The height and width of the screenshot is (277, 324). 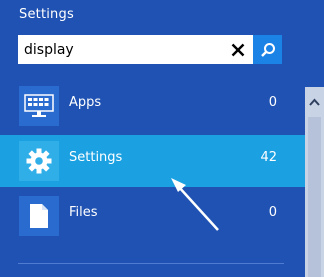 I want to click on clear-search-button, so click(x=238, y=49).